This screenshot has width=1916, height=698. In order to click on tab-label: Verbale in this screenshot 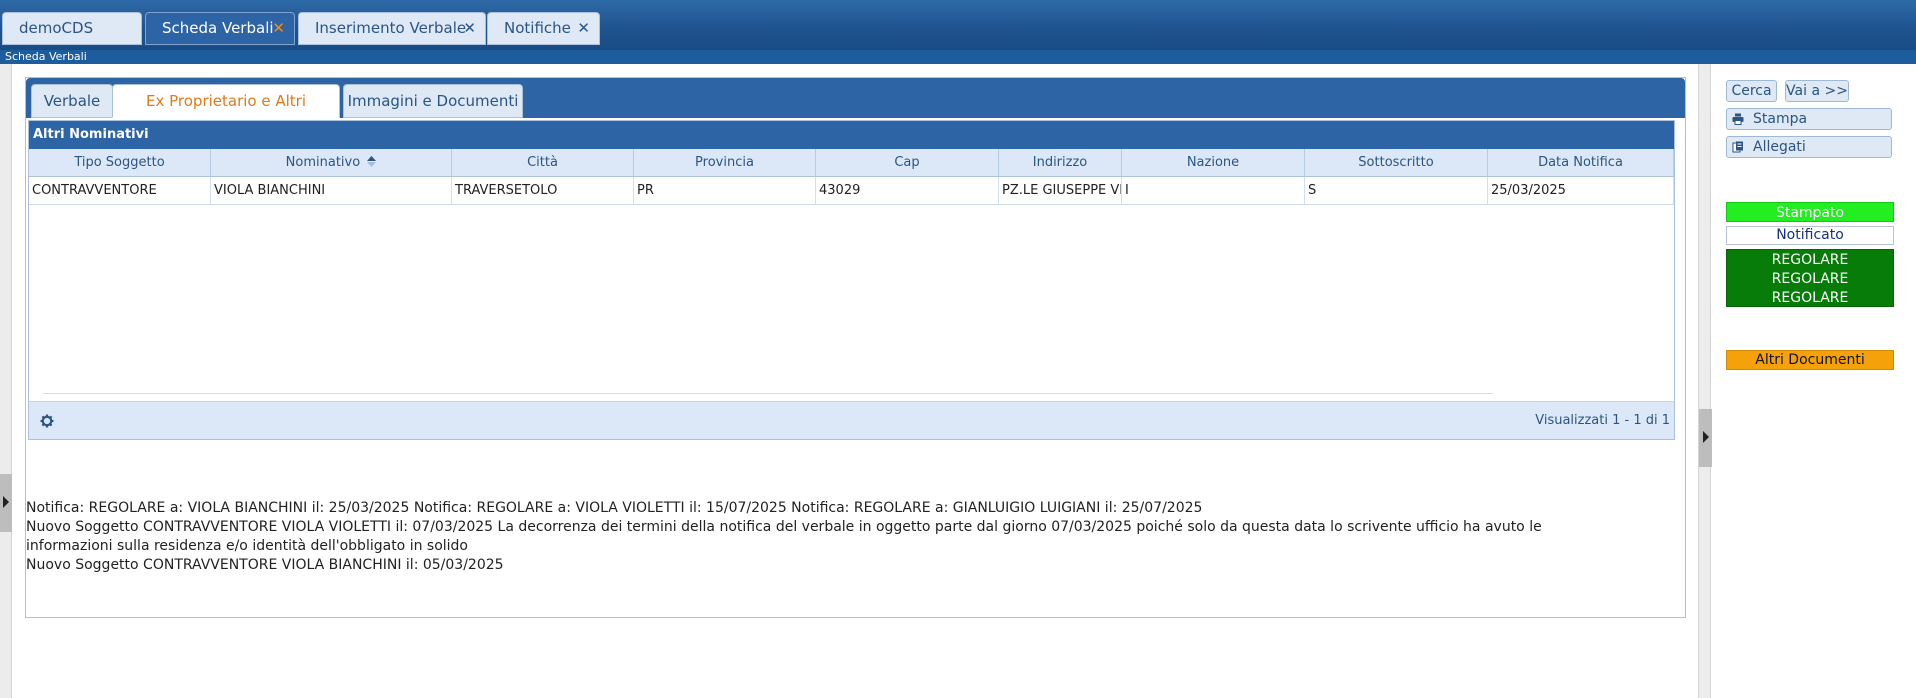, I will do `click(72, 101)`.